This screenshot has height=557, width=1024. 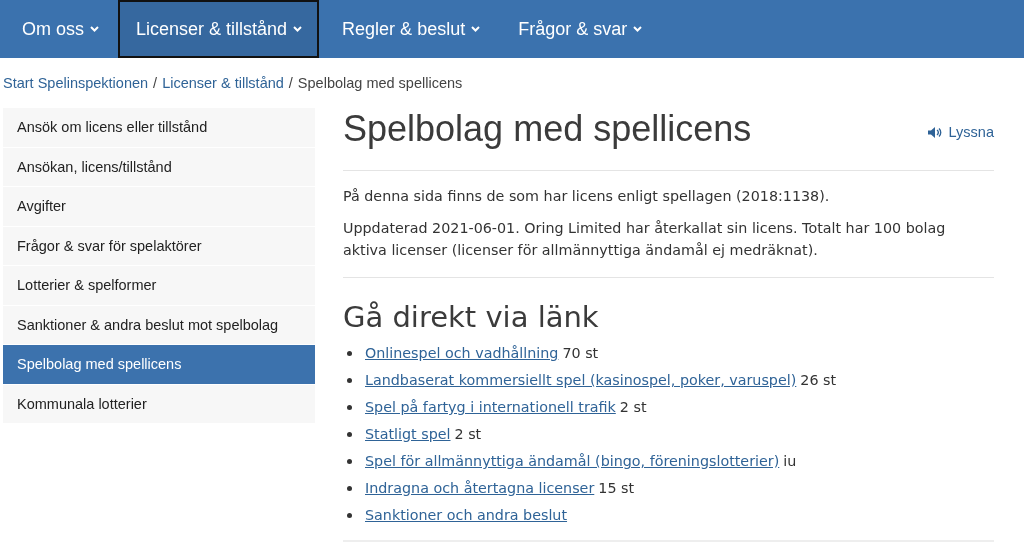 I want to click on section-link: Sanktioner och andra beslut, so click(x=466, y=515).